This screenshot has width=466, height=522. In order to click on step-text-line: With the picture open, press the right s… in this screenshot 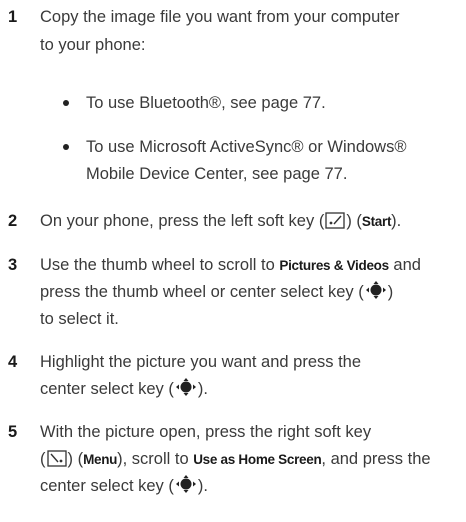, I will do `click(206, 432)`.